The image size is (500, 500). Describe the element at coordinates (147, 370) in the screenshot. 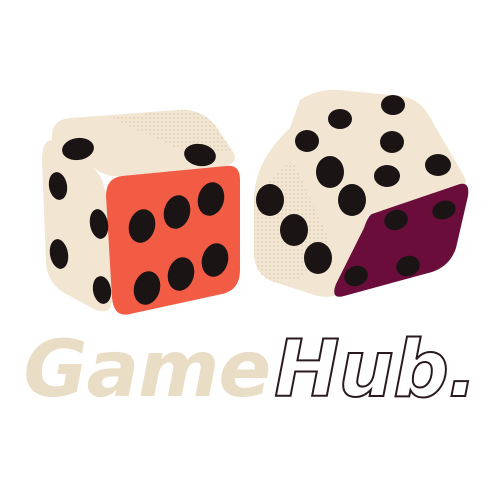

I see `brand-word-game: Game` at that location.